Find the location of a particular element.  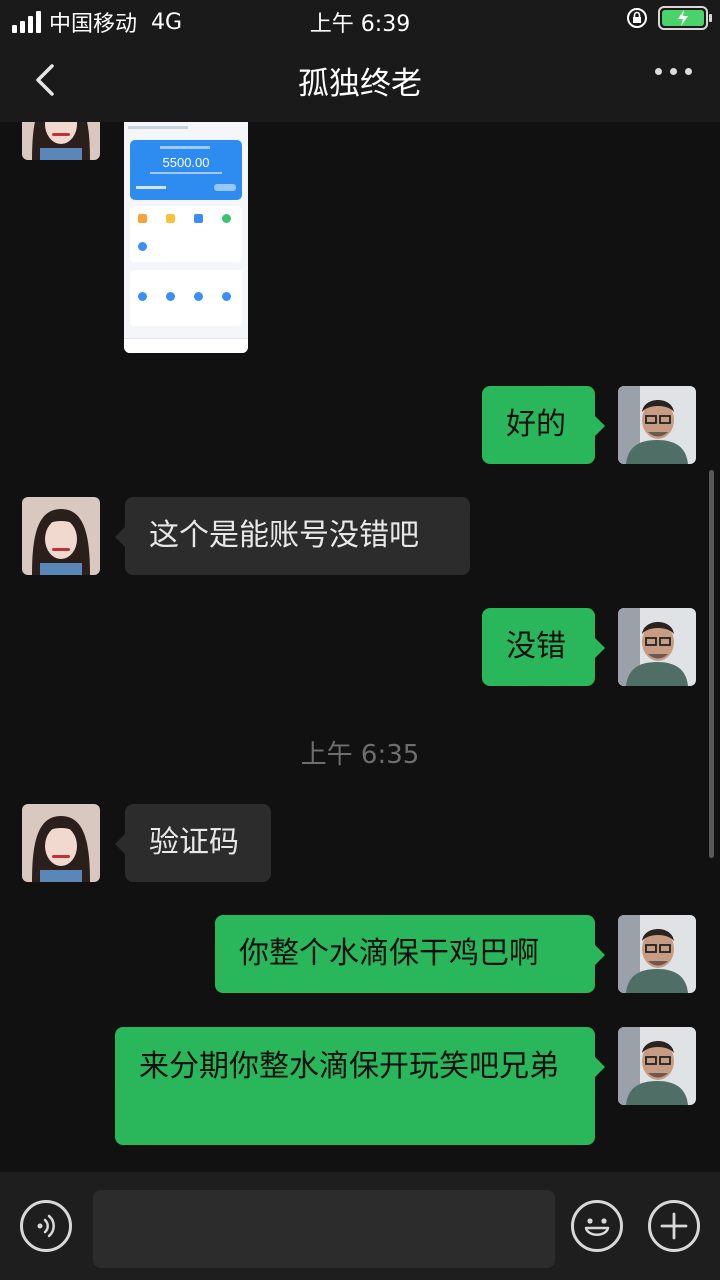

rotation-lock-icon is located at coordinates (637, 18).